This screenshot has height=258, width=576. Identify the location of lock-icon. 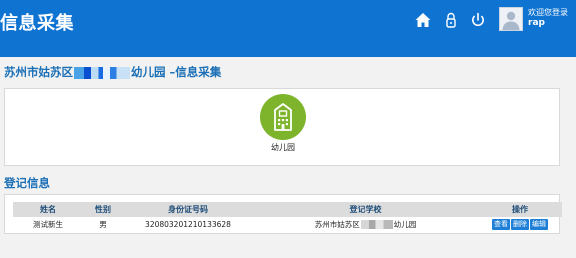
(451, 20).